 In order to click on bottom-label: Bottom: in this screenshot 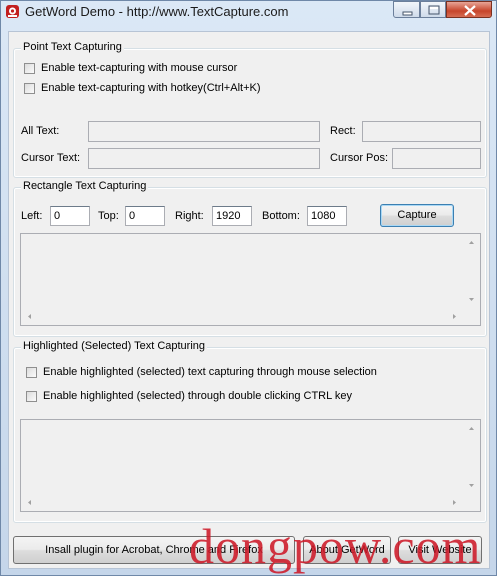, I will do `click(281, 216)`.